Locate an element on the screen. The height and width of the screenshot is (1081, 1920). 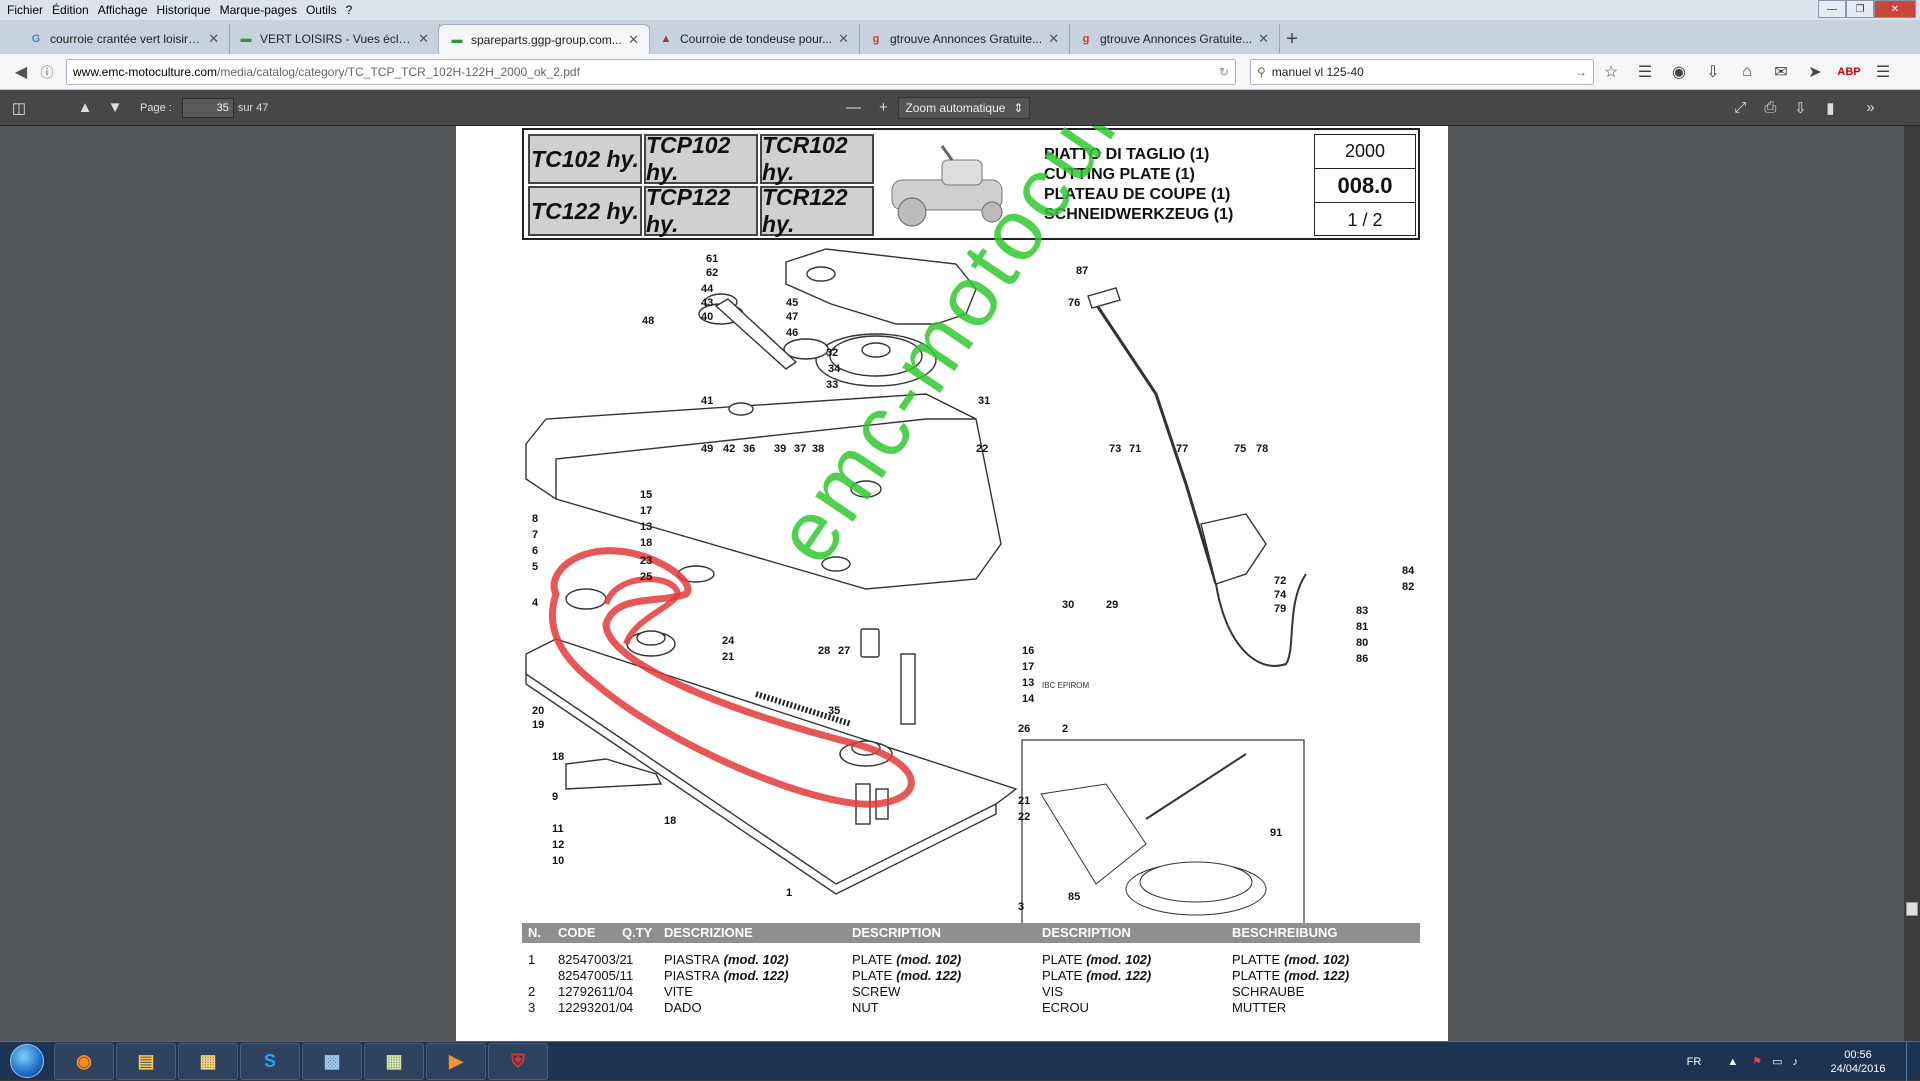
svg-text: 84 is located at coordinates (1408, 571).